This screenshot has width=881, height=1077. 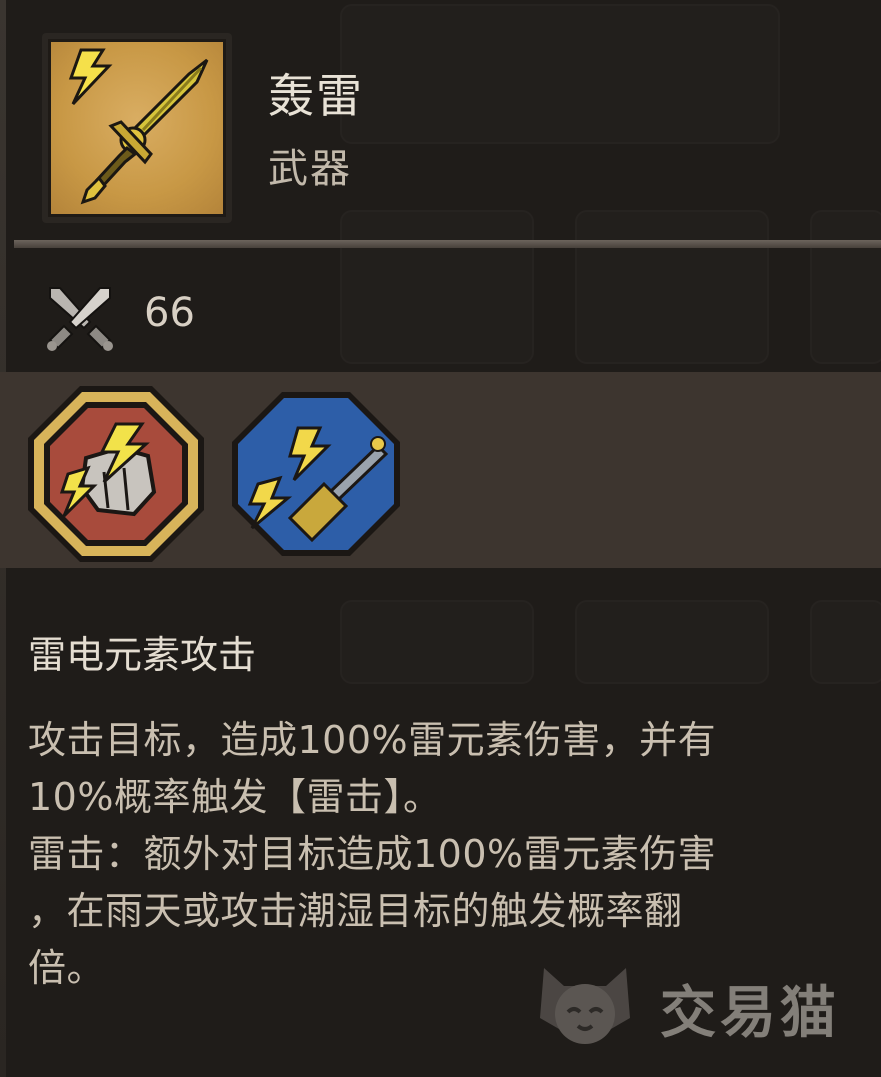 What do you see at coordinates (372, 854) in the screenshot?
I see `description-line: 雷击：额外对目标造成100%雷元素伤害` at bounding box center [372, 854].